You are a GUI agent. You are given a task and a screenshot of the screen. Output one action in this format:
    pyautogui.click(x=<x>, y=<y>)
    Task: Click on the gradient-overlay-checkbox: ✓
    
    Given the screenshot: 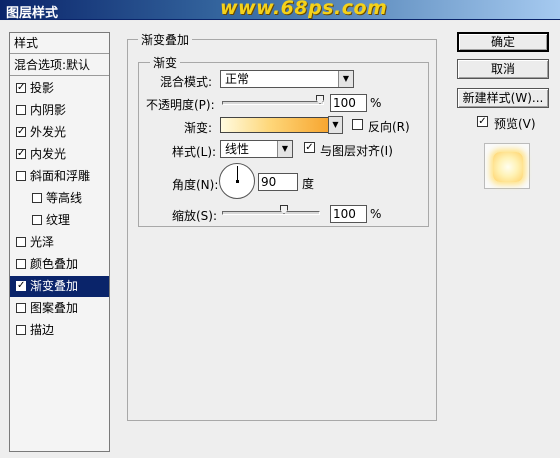 What is the action you would take?
    pyautogui.click(x=21, y=286)
    